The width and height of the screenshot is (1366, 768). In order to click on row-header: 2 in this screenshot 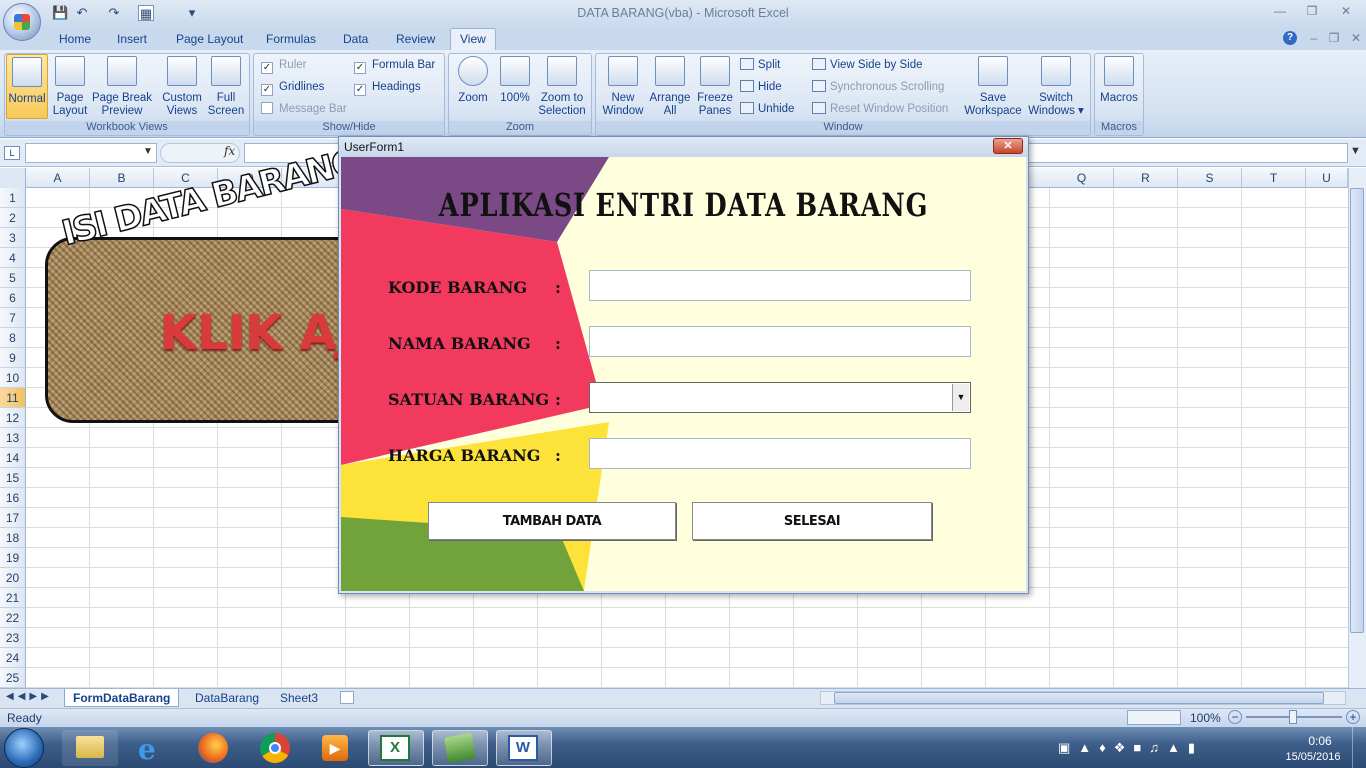, I will do `click(13, 218)`.